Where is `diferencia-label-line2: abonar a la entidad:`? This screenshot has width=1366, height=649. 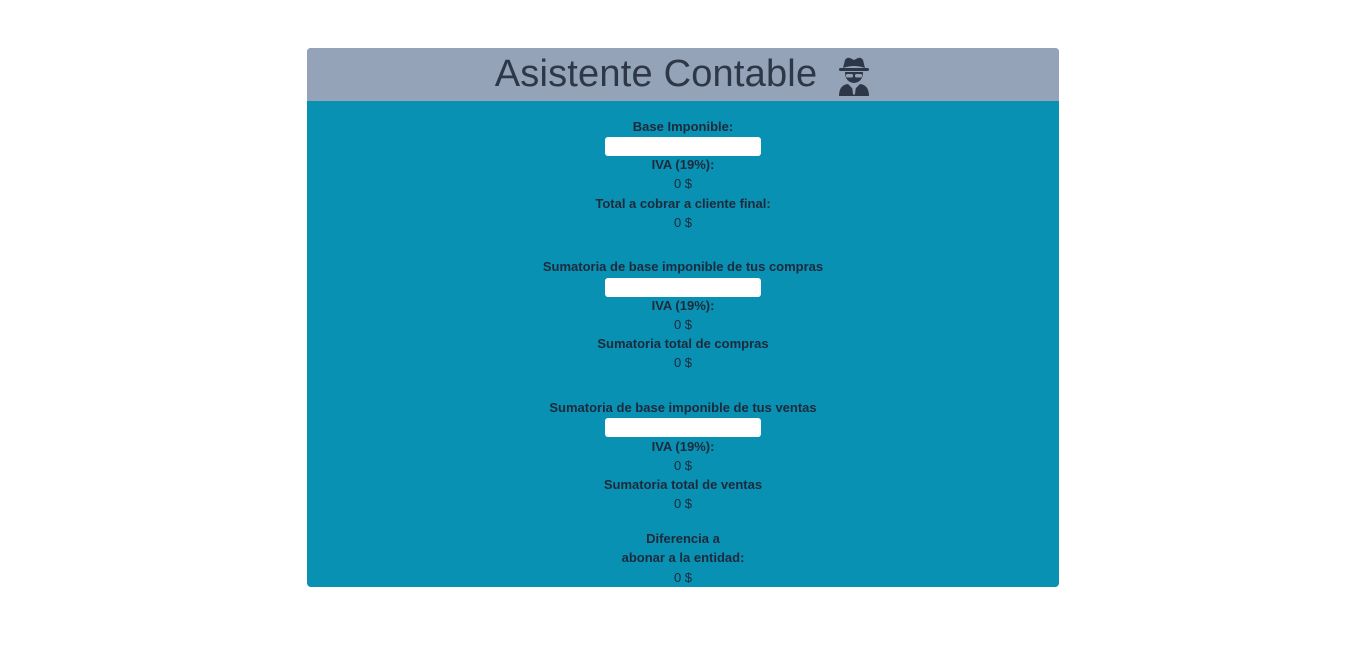 diferencia-label-line2: abonar a la entidad: is located at coordinates (683, 557).